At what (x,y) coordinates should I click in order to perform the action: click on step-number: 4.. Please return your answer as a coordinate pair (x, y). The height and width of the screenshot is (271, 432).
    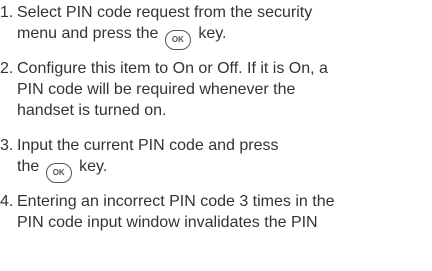
    Looking at the image, I should click on (7, 201).